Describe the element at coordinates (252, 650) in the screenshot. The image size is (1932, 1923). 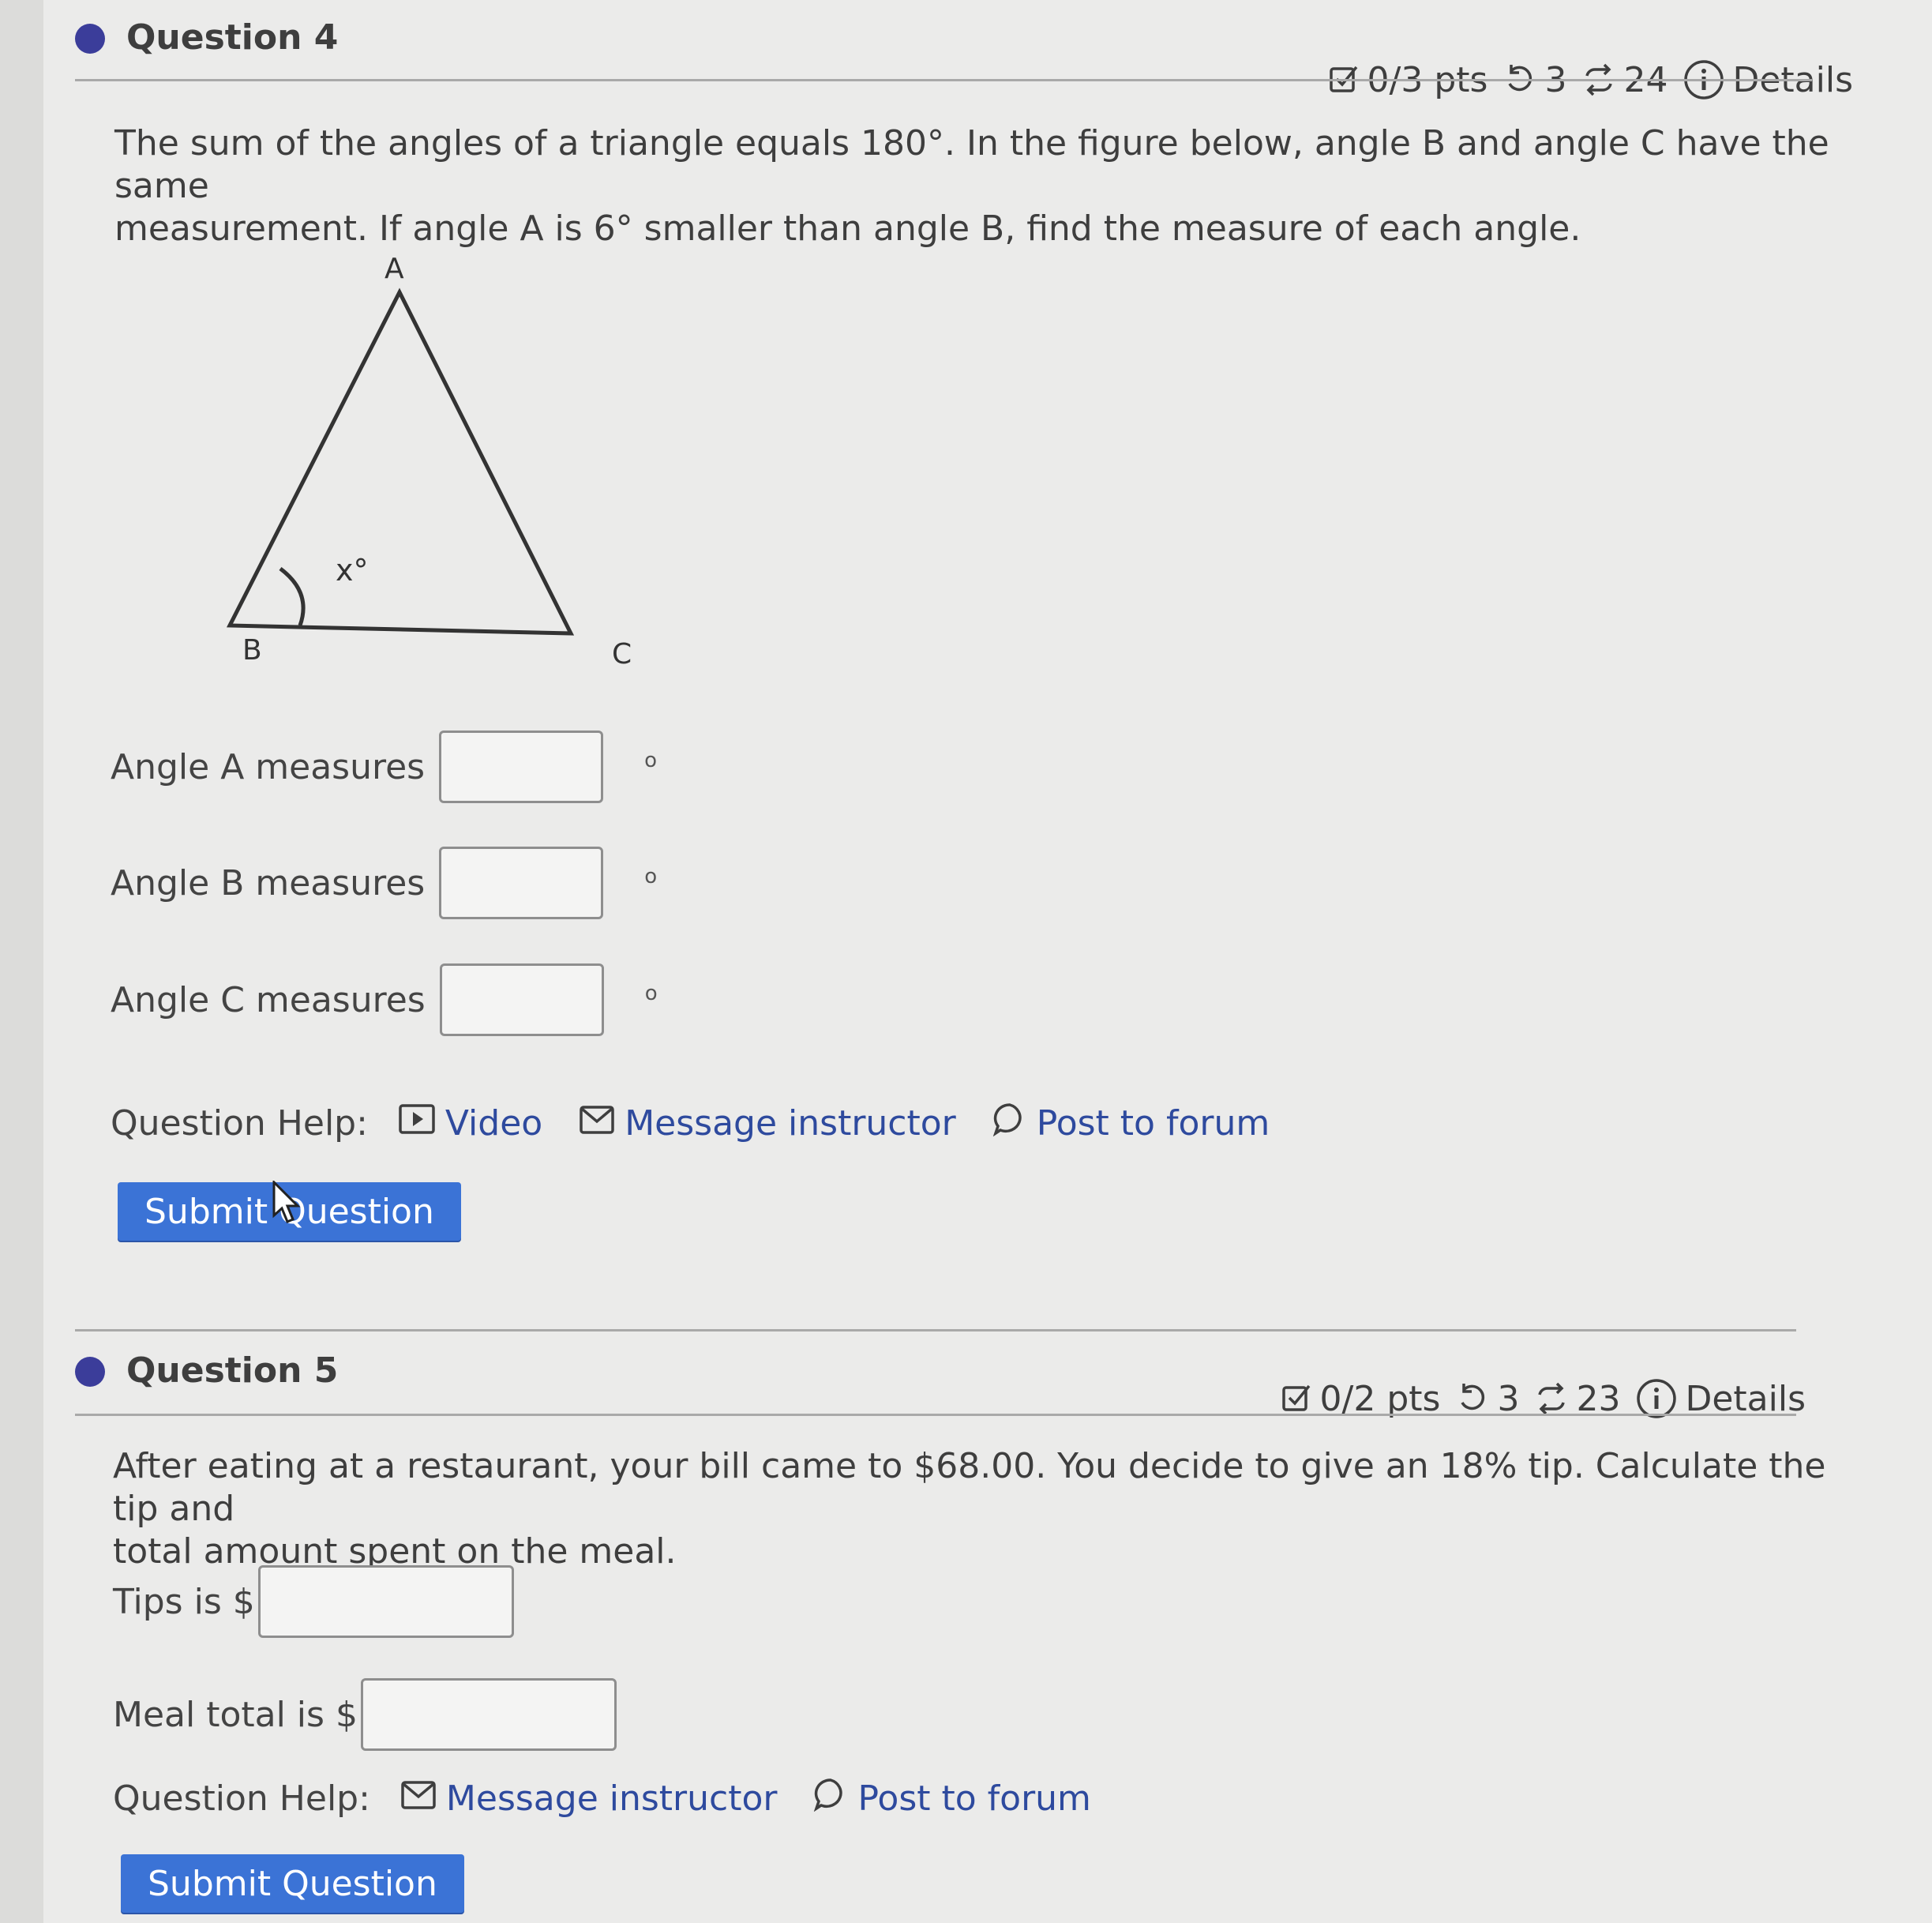
I see `vertex-b-label: B` at that location.